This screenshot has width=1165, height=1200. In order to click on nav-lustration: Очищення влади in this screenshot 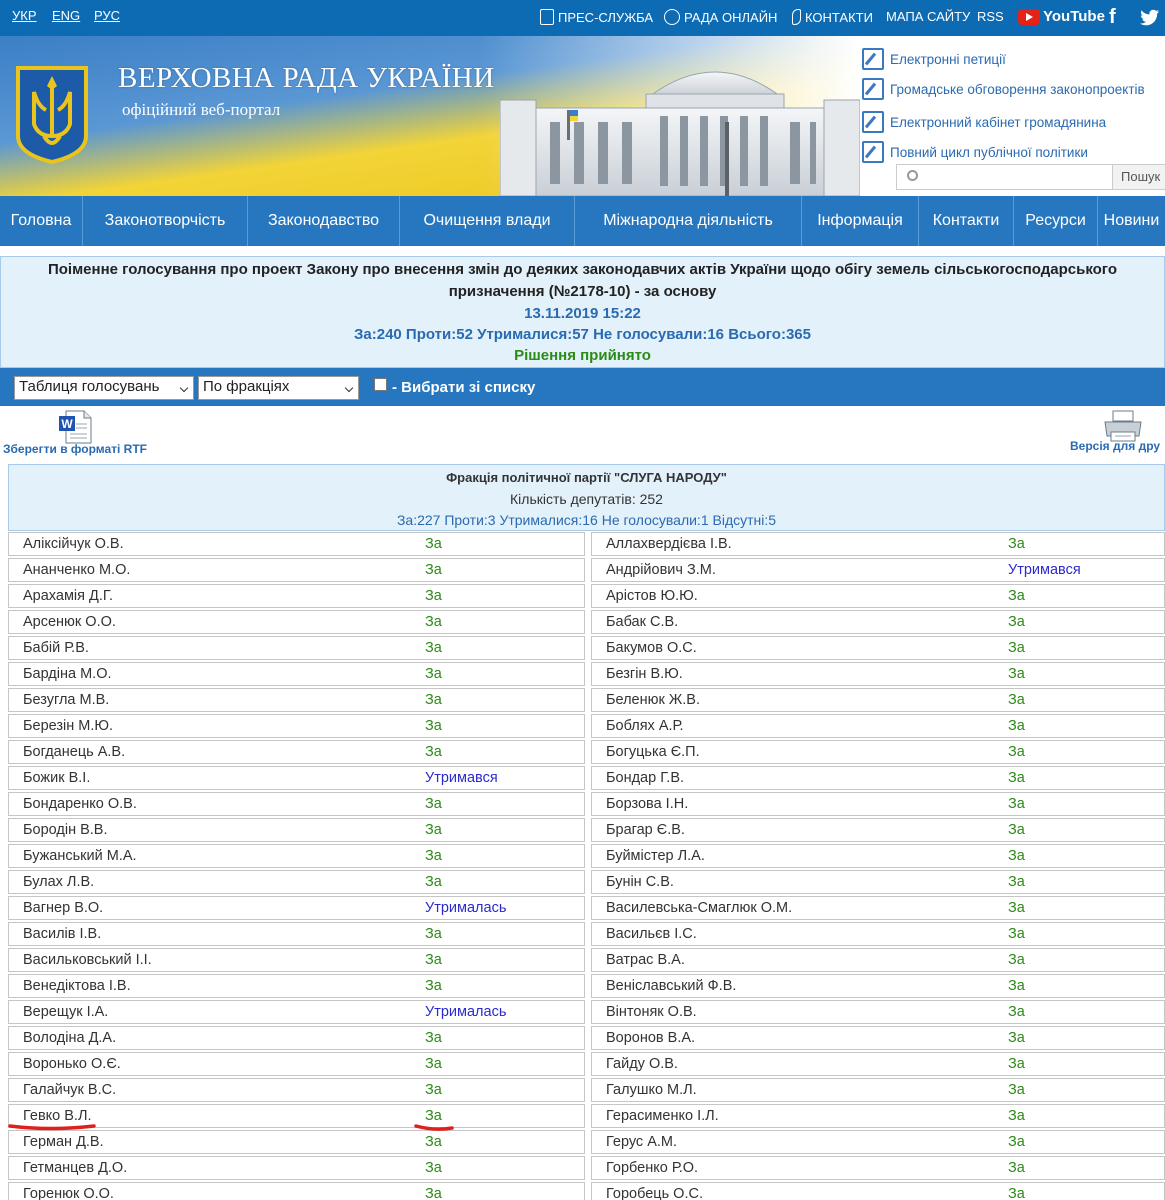, I will do `click(487, 221)`.